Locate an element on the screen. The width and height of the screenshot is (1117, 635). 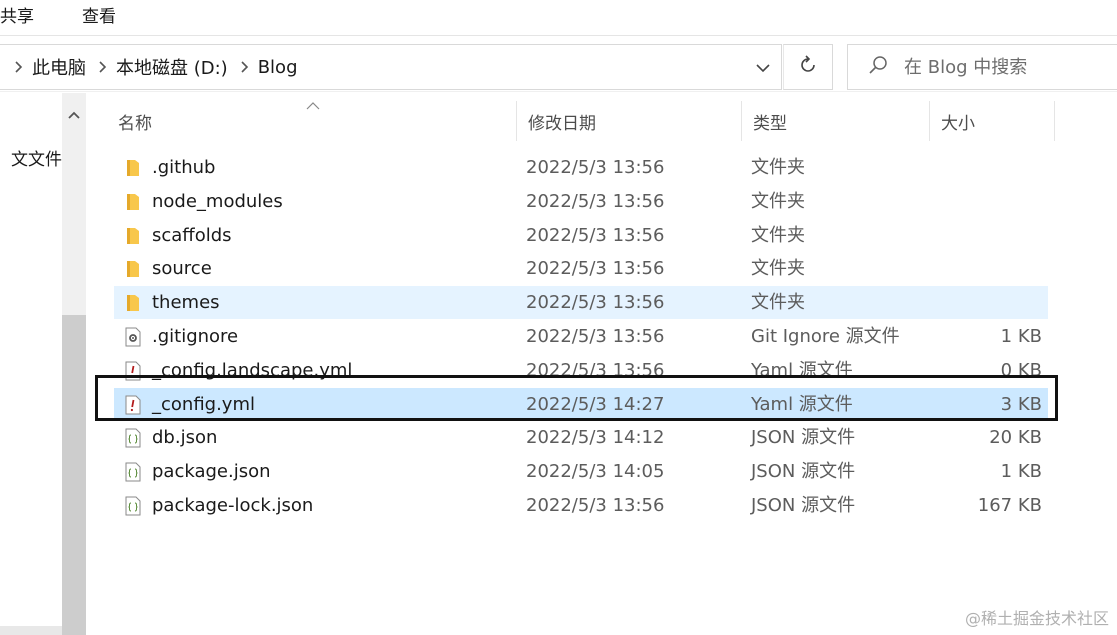
file-row: package.json 2022/5/3 14:05 JSON 源文件 1 KB is located at coordinates (581, 471).